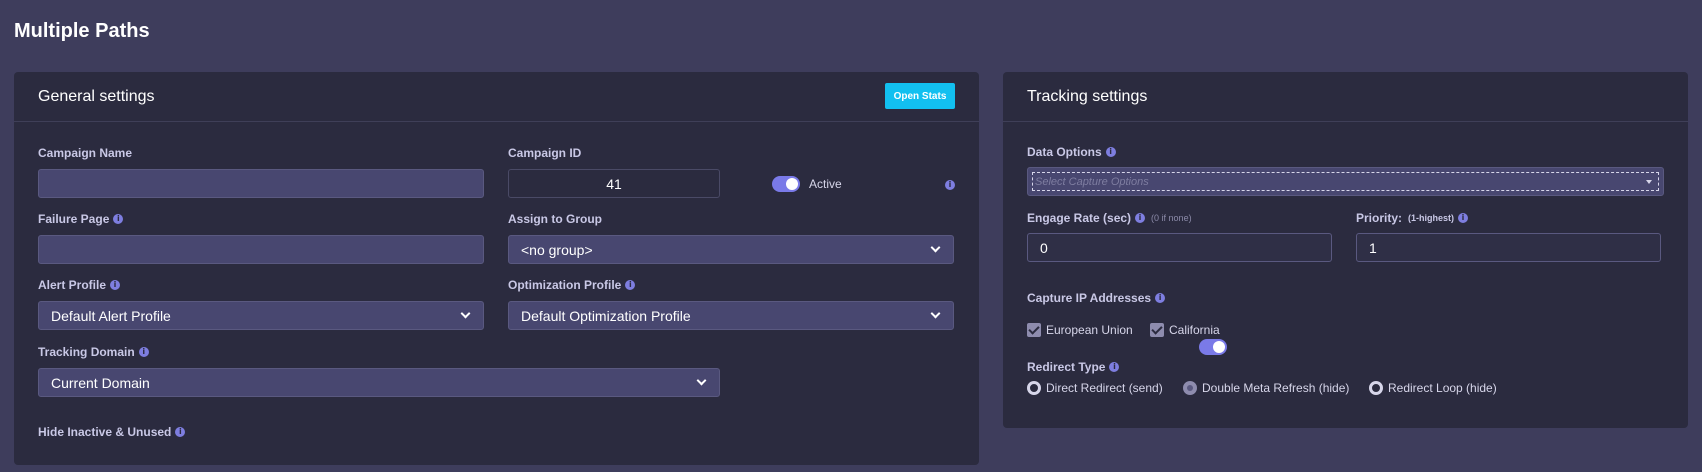 Image resolution: width=1702 pixels, height=472 pixels. I want to click on tracking-domain-label-text: Tracking Domain, so click(86, 352).